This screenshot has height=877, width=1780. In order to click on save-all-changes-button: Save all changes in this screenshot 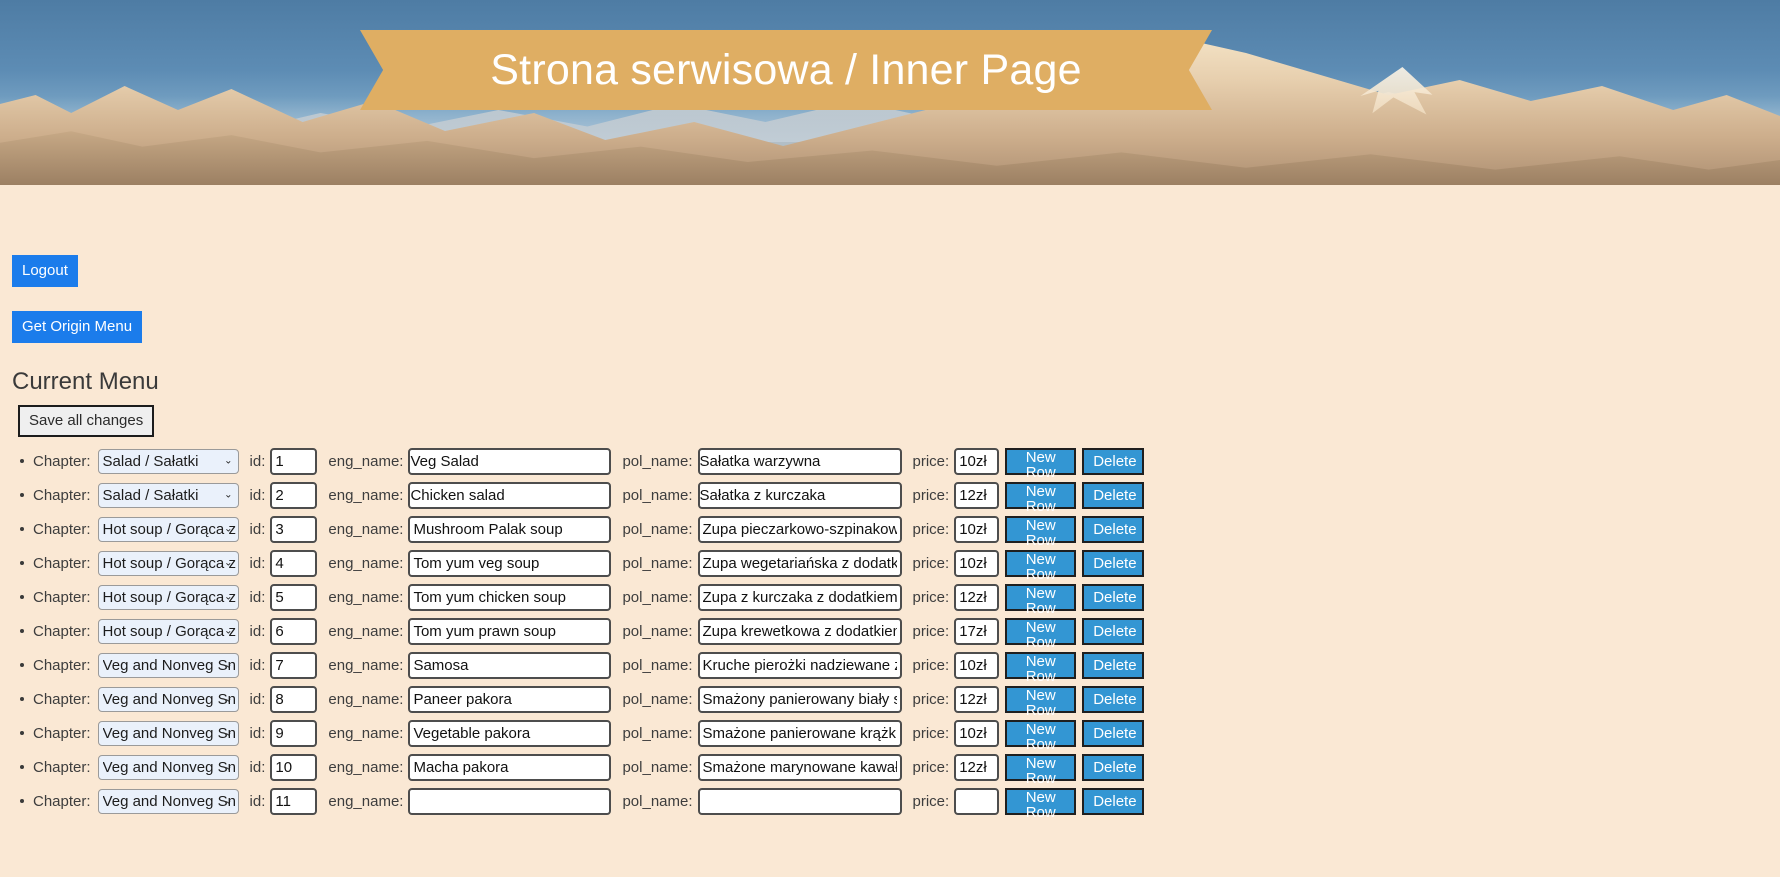, I will do `click(86, 421)`.